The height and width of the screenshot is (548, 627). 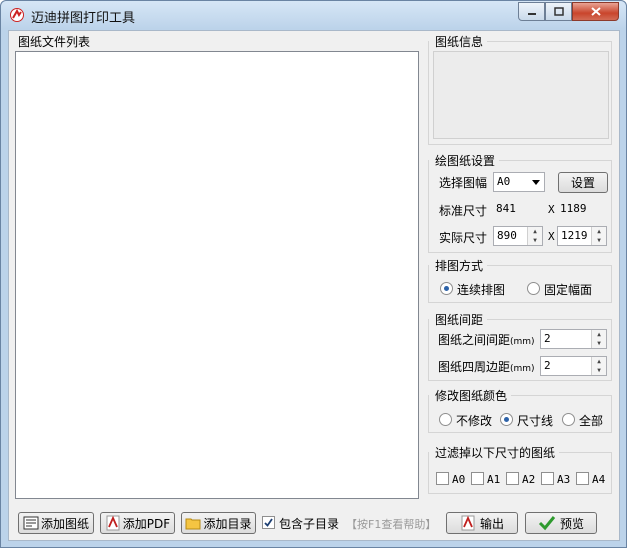 I want to click on radio-dimension-line, so click(x=506, y=419).